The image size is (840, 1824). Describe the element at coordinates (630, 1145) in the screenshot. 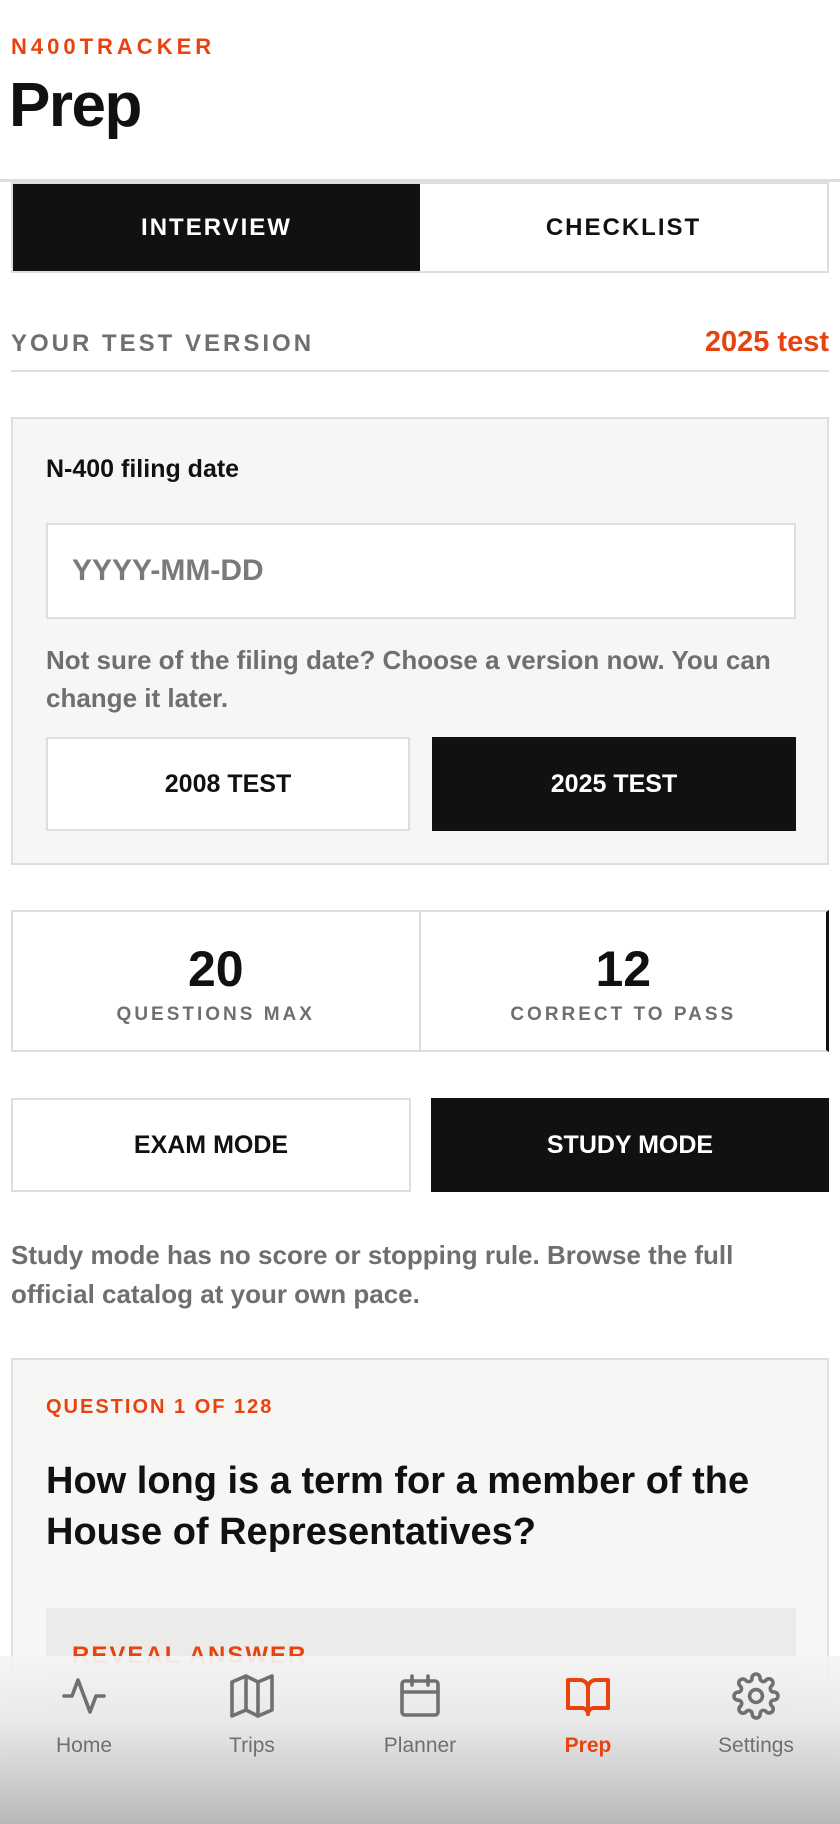

I see `study-mode-button: STUDY MODE` at that location.